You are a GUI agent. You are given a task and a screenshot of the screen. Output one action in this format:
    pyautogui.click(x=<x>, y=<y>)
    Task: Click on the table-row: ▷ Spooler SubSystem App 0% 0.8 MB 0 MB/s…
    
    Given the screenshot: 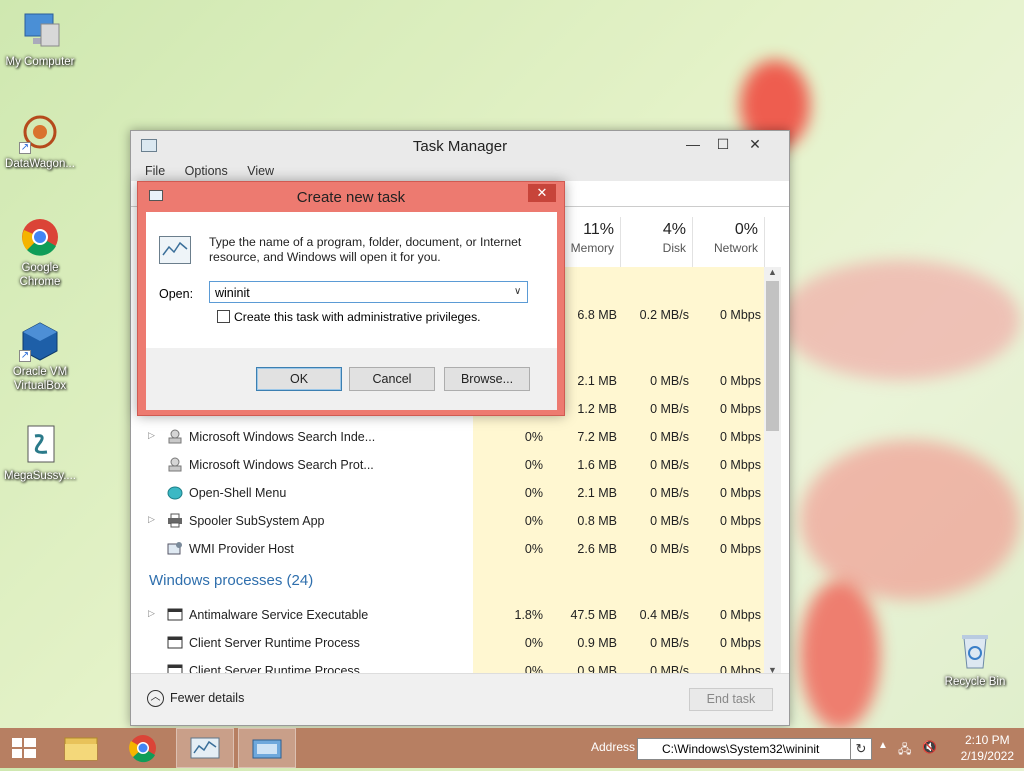 What is the action you would take?
    pyautogui.click(x=448, y=521)
    